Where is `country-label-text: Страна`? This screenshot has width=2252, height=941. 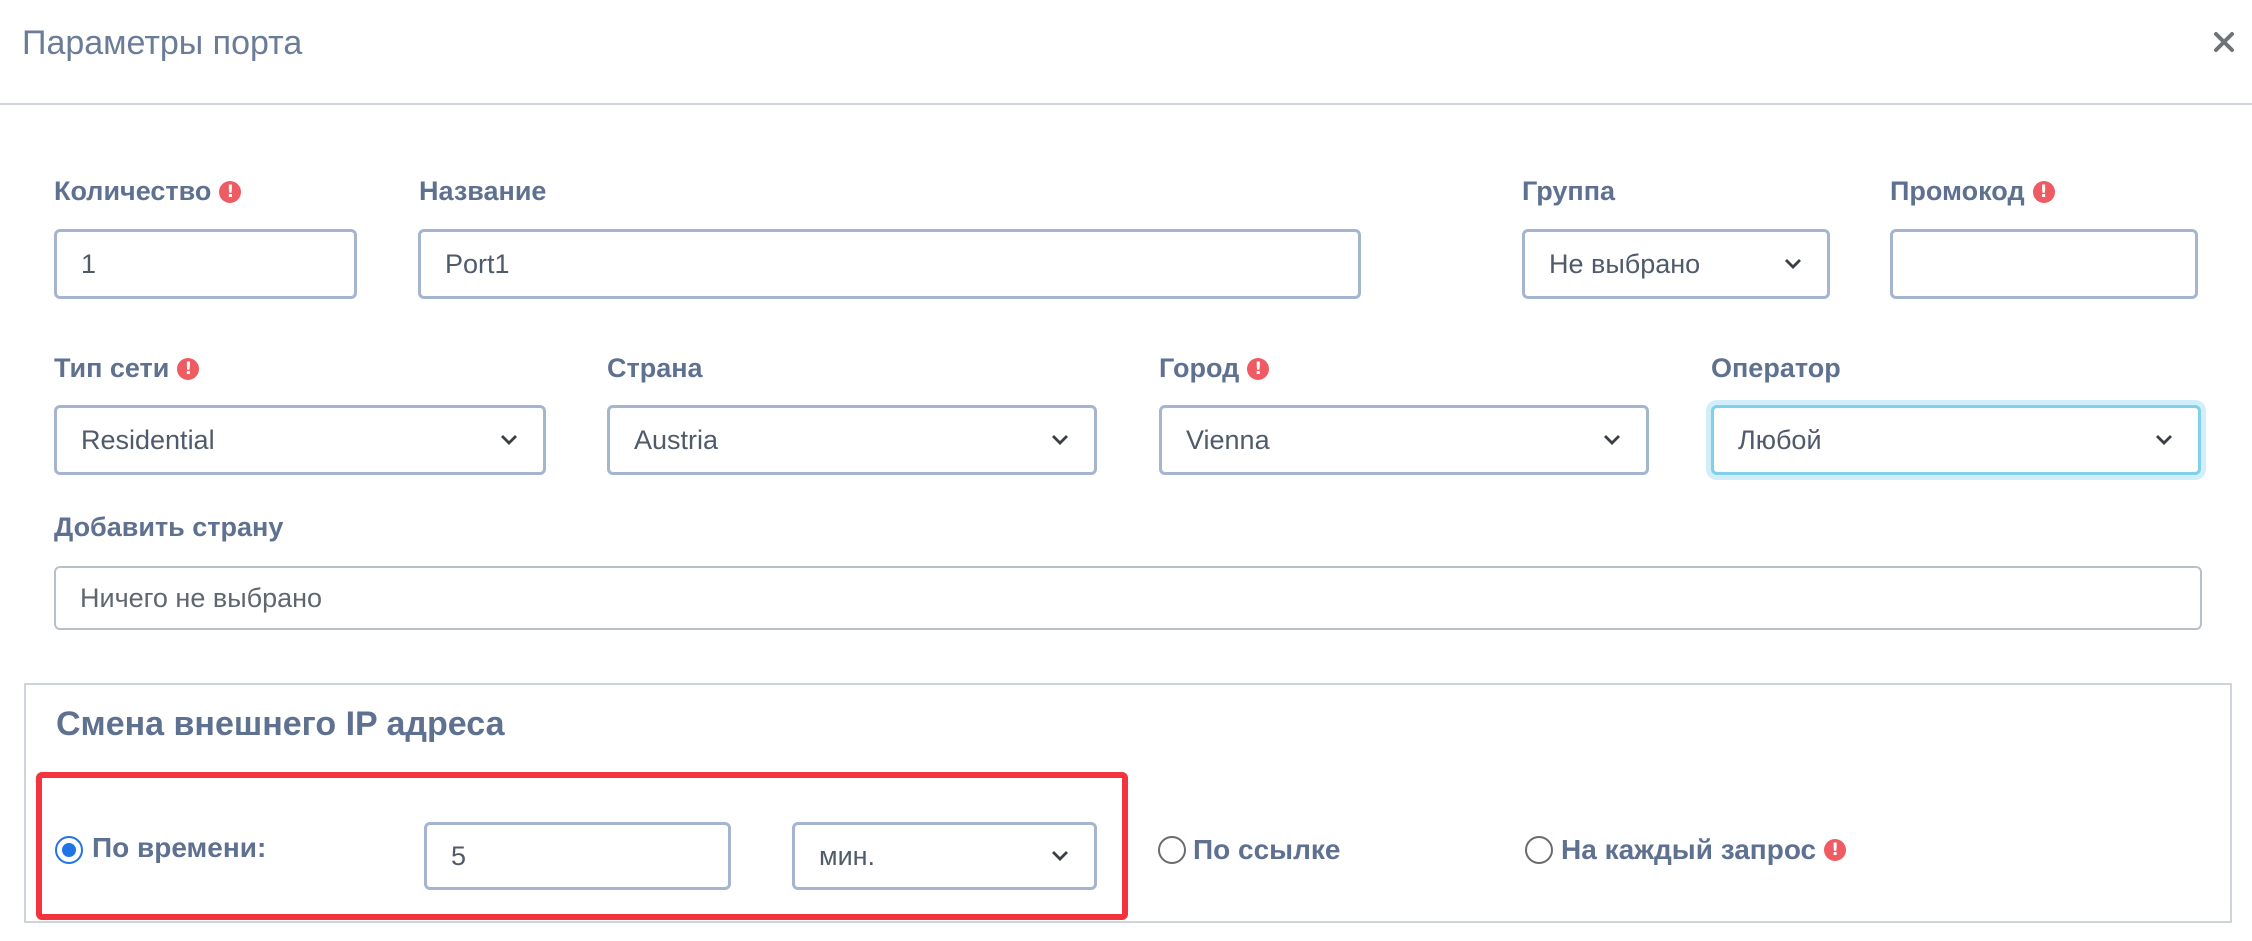 country-label-text: Страна is located at coordinates (655, 368).